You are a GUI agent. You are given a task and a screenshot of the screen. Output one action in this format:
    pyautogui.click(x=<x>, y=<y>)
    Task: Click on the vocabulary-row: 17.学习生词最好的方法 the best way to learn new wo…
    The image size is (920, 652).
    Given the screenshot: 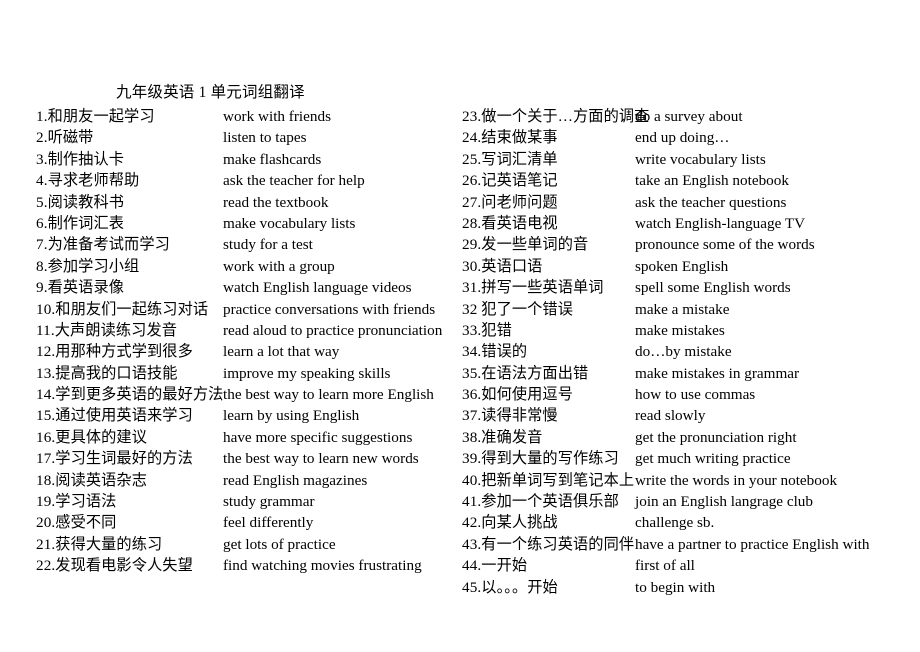 What is the action you would take?
    pyautogui.click(x=243, y=458)
    